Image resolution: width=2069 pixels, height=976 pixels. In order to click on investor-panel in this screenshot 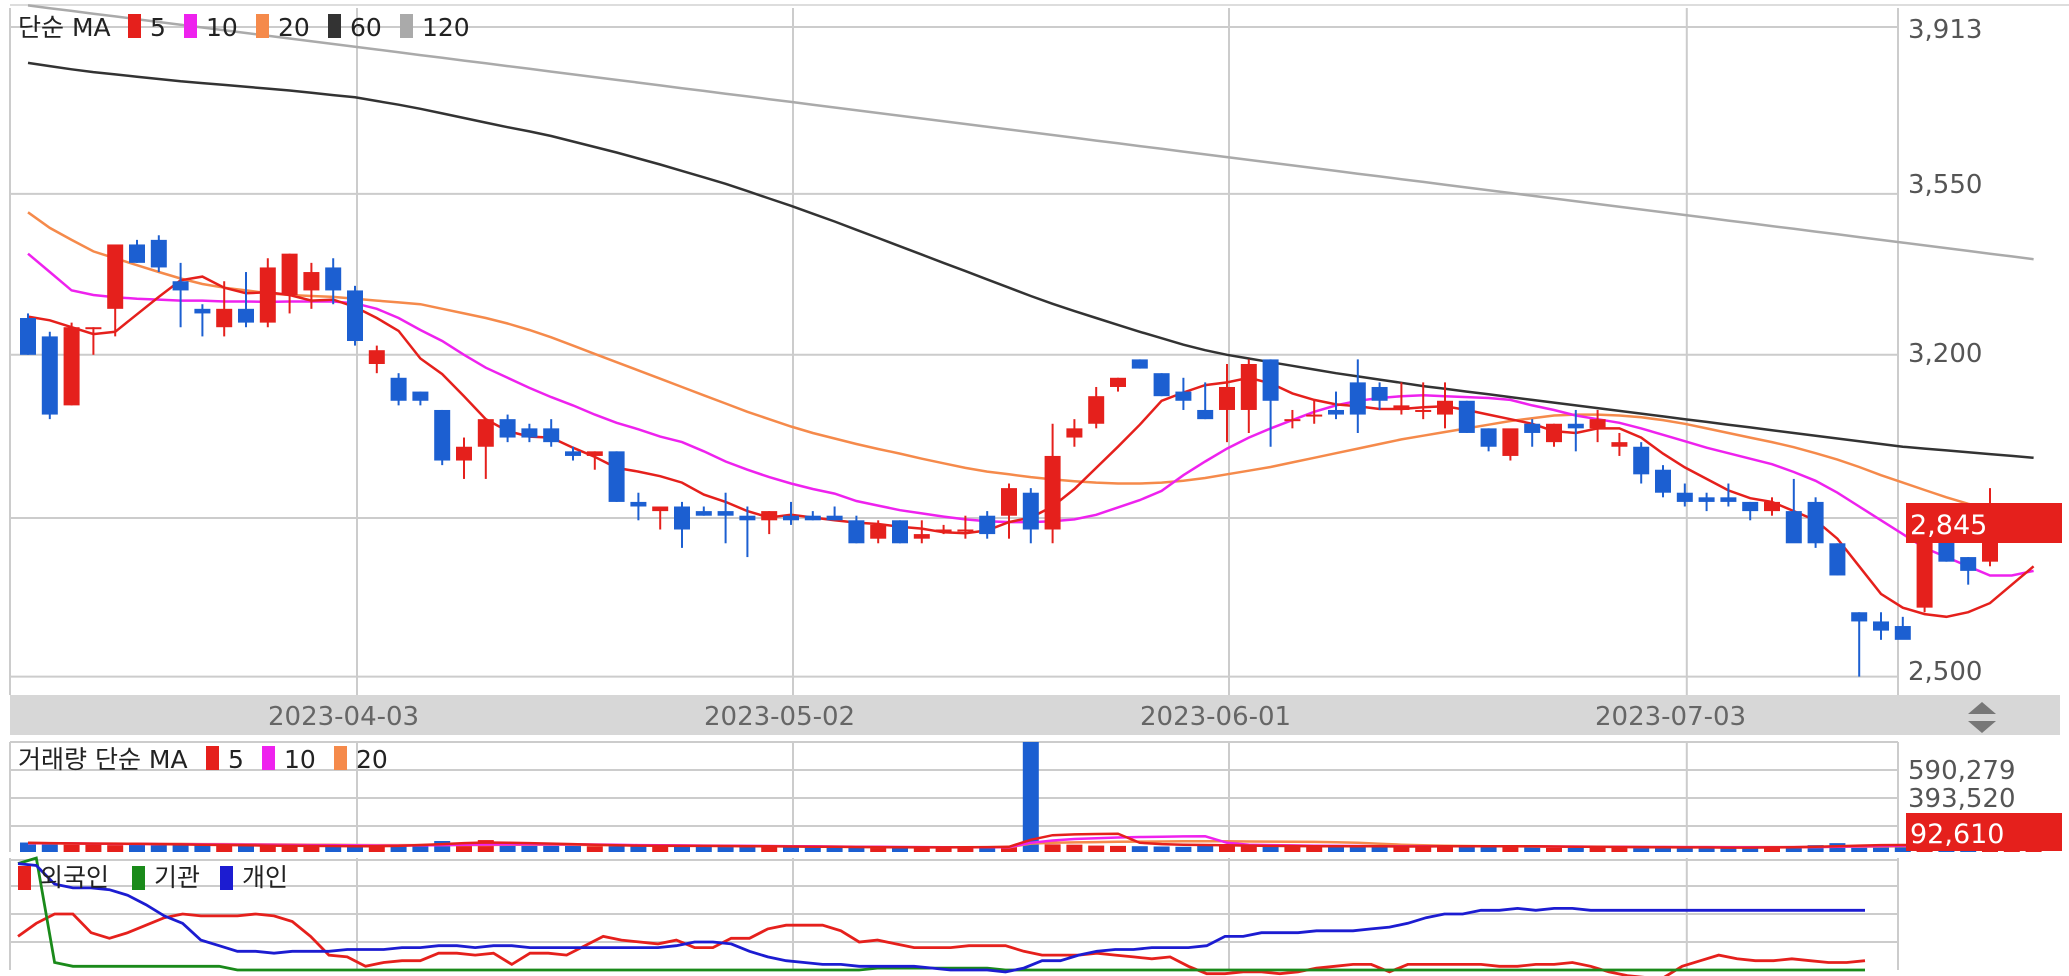, I will do `click(954, 916)`.